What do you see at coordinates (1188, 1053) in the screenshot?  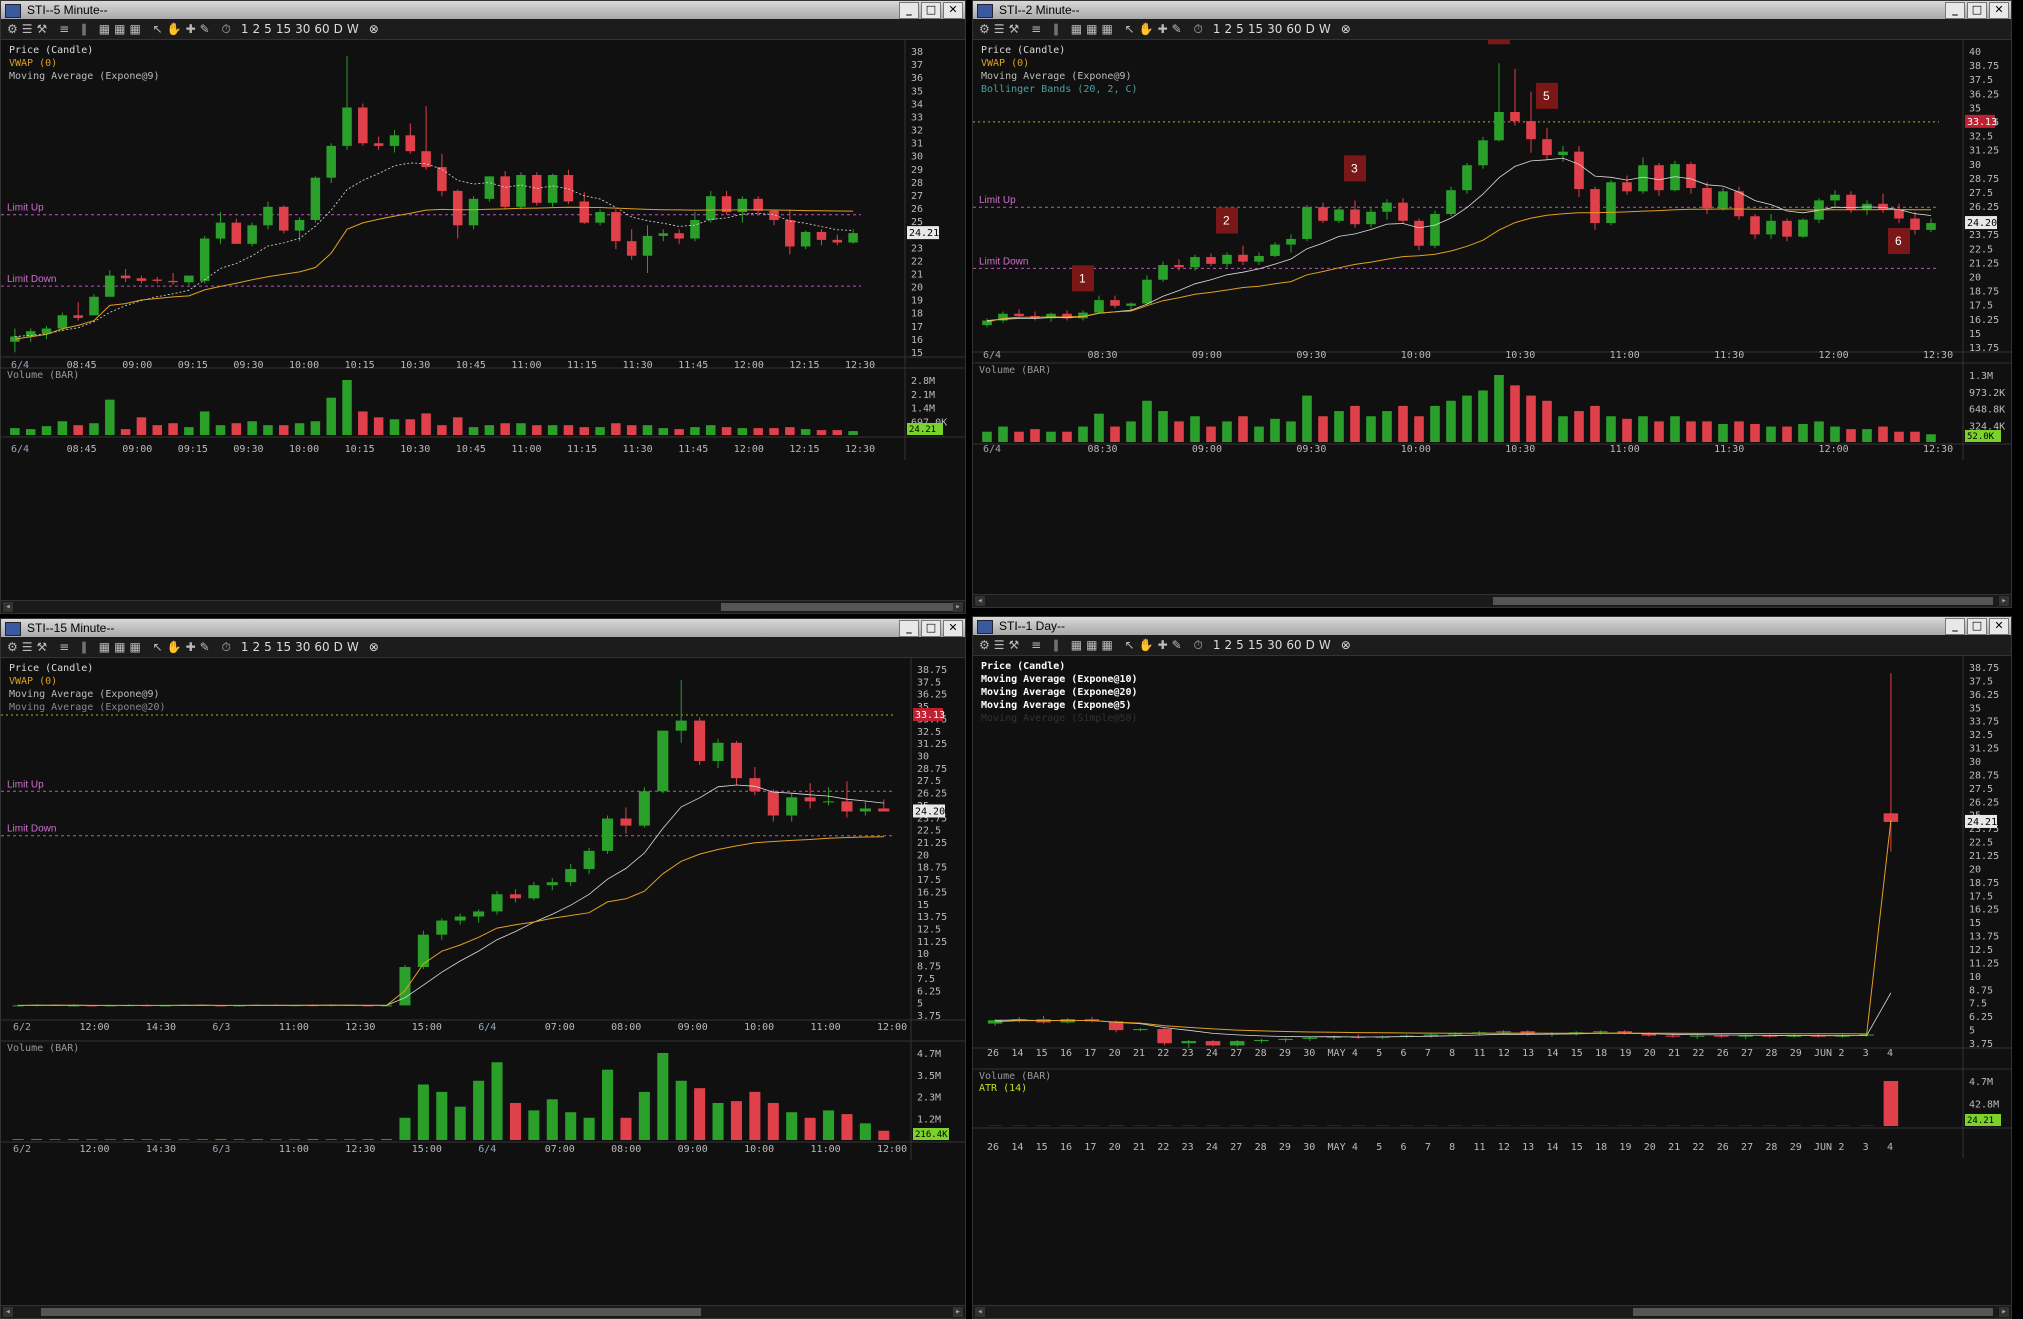 I see `x-tick-label: 23` at bounding box center [1188, 1053].